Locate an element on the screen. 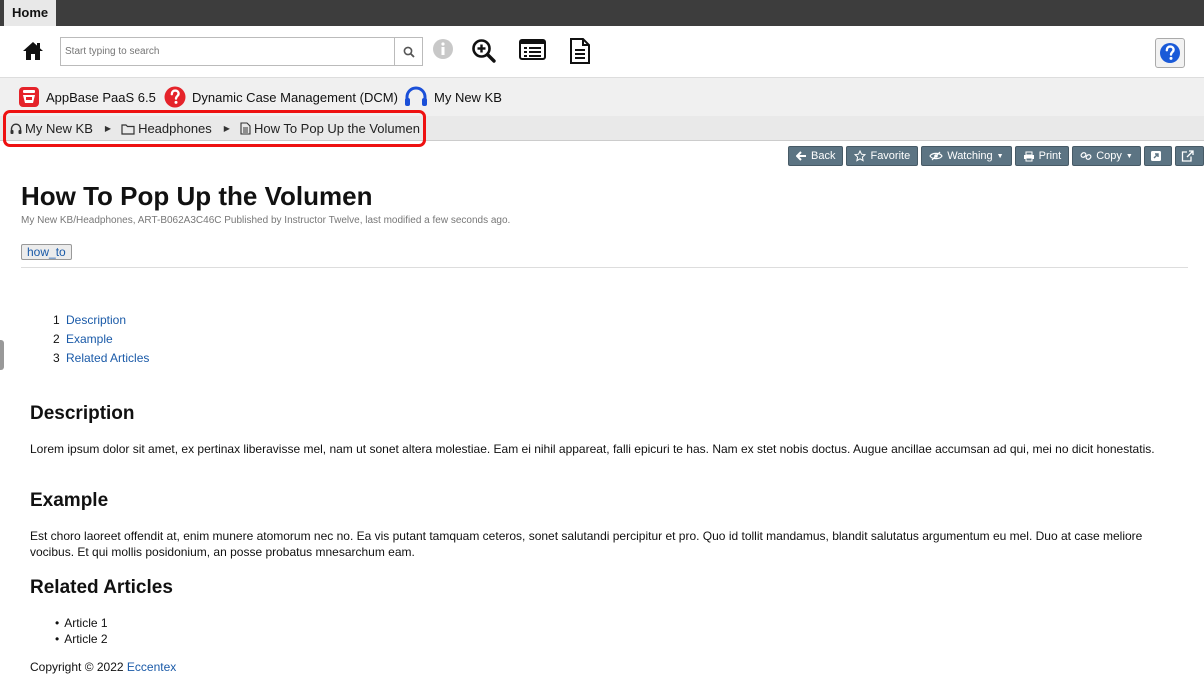 This screenshot has height=686, width=1204. toolbar is located at coordinates (602, 52).